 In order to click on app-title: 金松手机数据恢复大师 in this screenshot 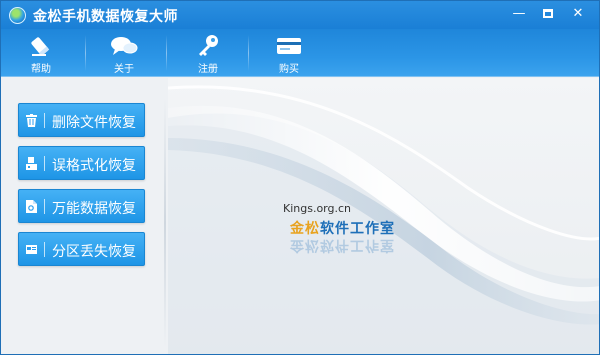, I will do `click(105, 17)`.